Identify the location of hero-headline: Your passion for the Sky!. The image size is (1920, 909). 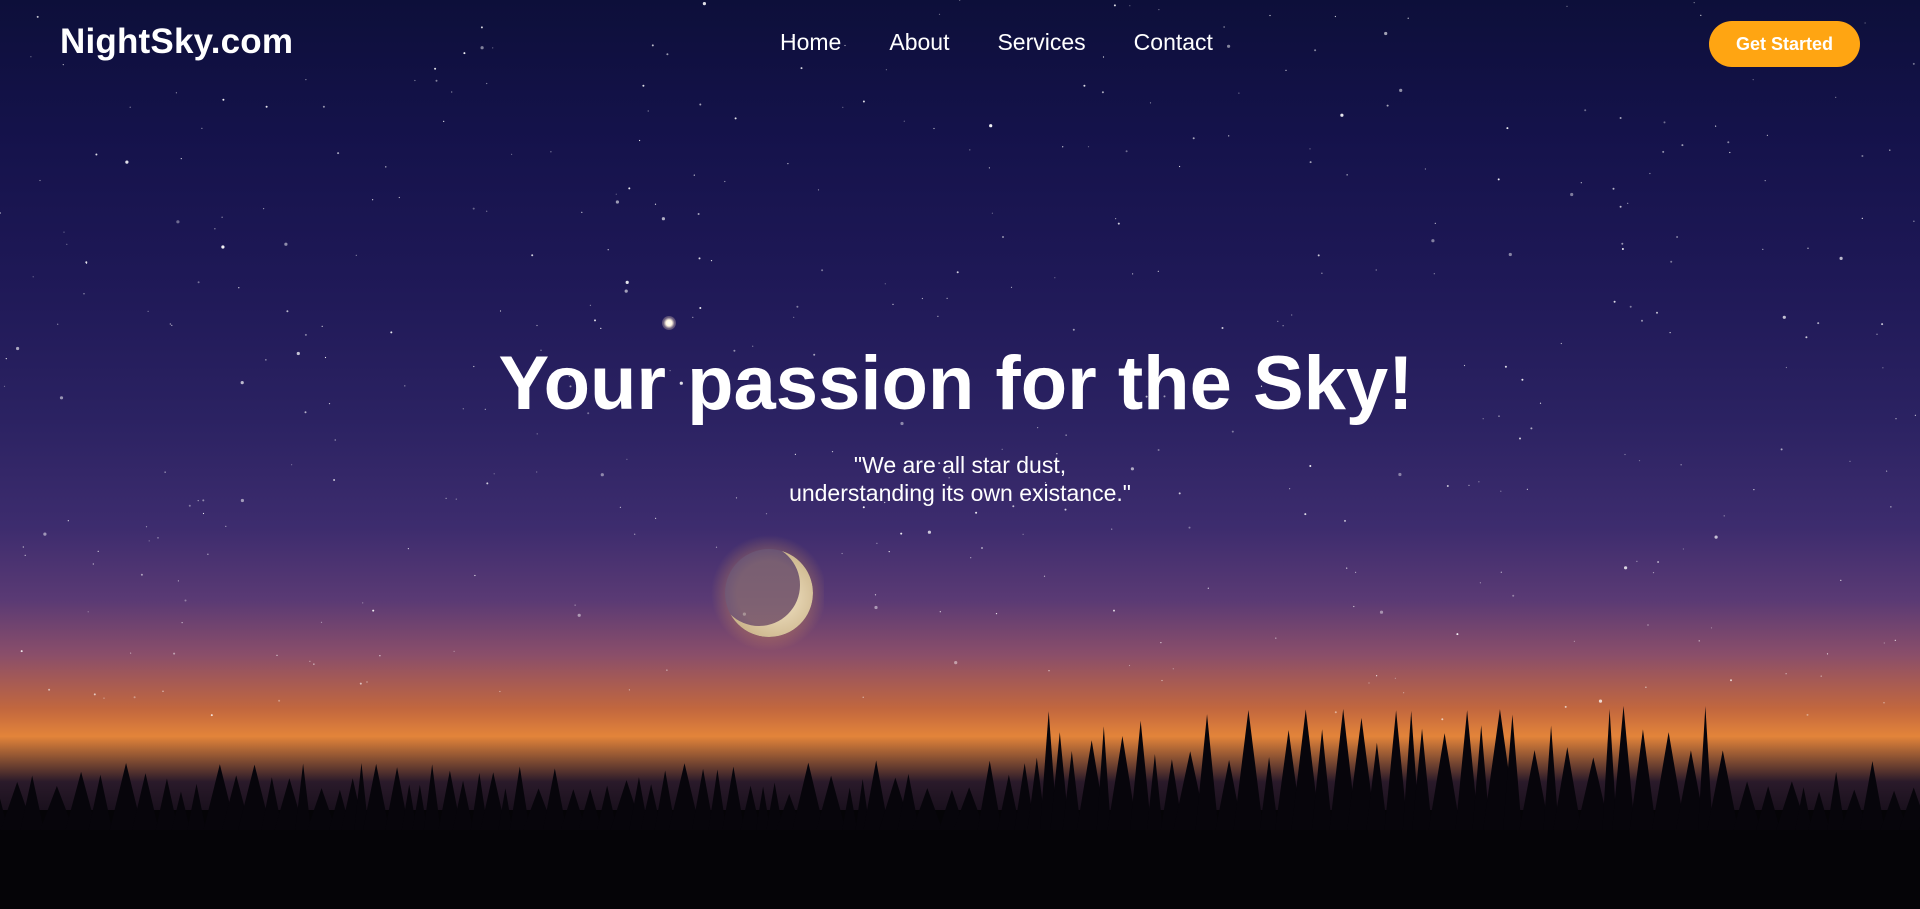
(956, 383).